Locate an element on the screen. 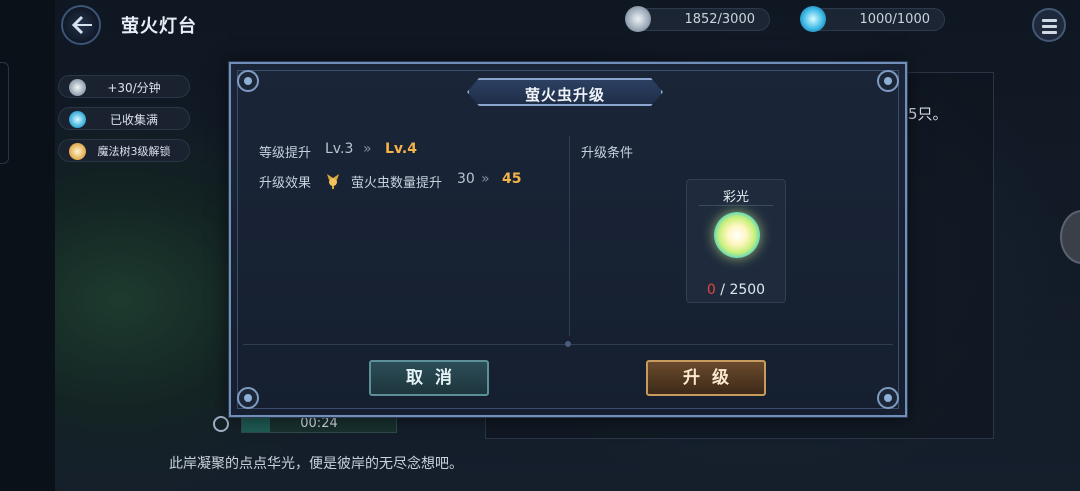 The height and width of the screenshot is (491, 1080). requirement-name: 彩光 is located at coordinates (735, 197).